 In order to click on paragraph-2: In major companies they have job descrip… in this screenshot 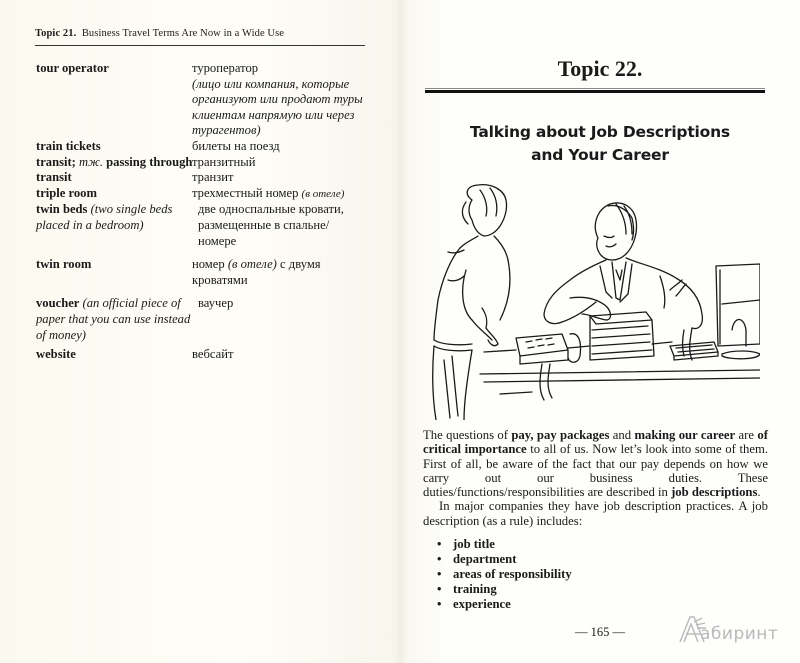, I will do `click(595, 513)`.